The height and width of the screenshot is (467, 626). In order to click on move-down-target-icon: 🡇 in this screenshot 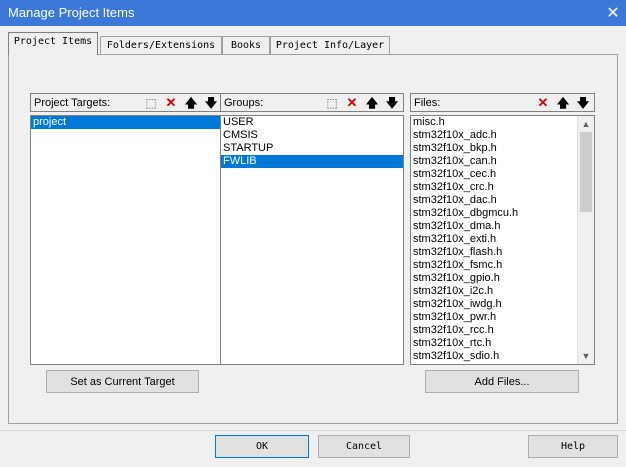, I will do `click(211, 103)`.